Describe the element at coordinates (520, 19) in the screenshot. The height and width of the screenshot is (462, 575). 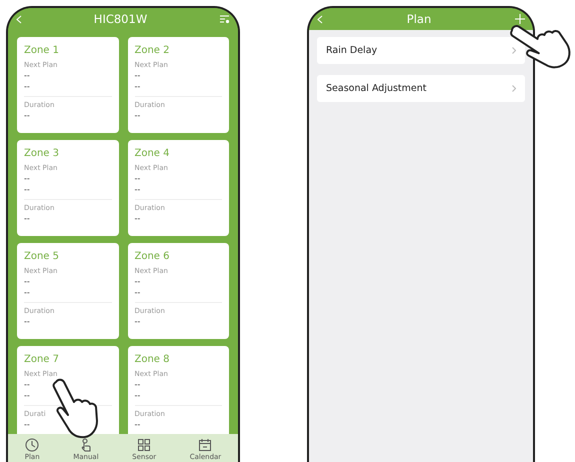
I see `add-icon` at that location.